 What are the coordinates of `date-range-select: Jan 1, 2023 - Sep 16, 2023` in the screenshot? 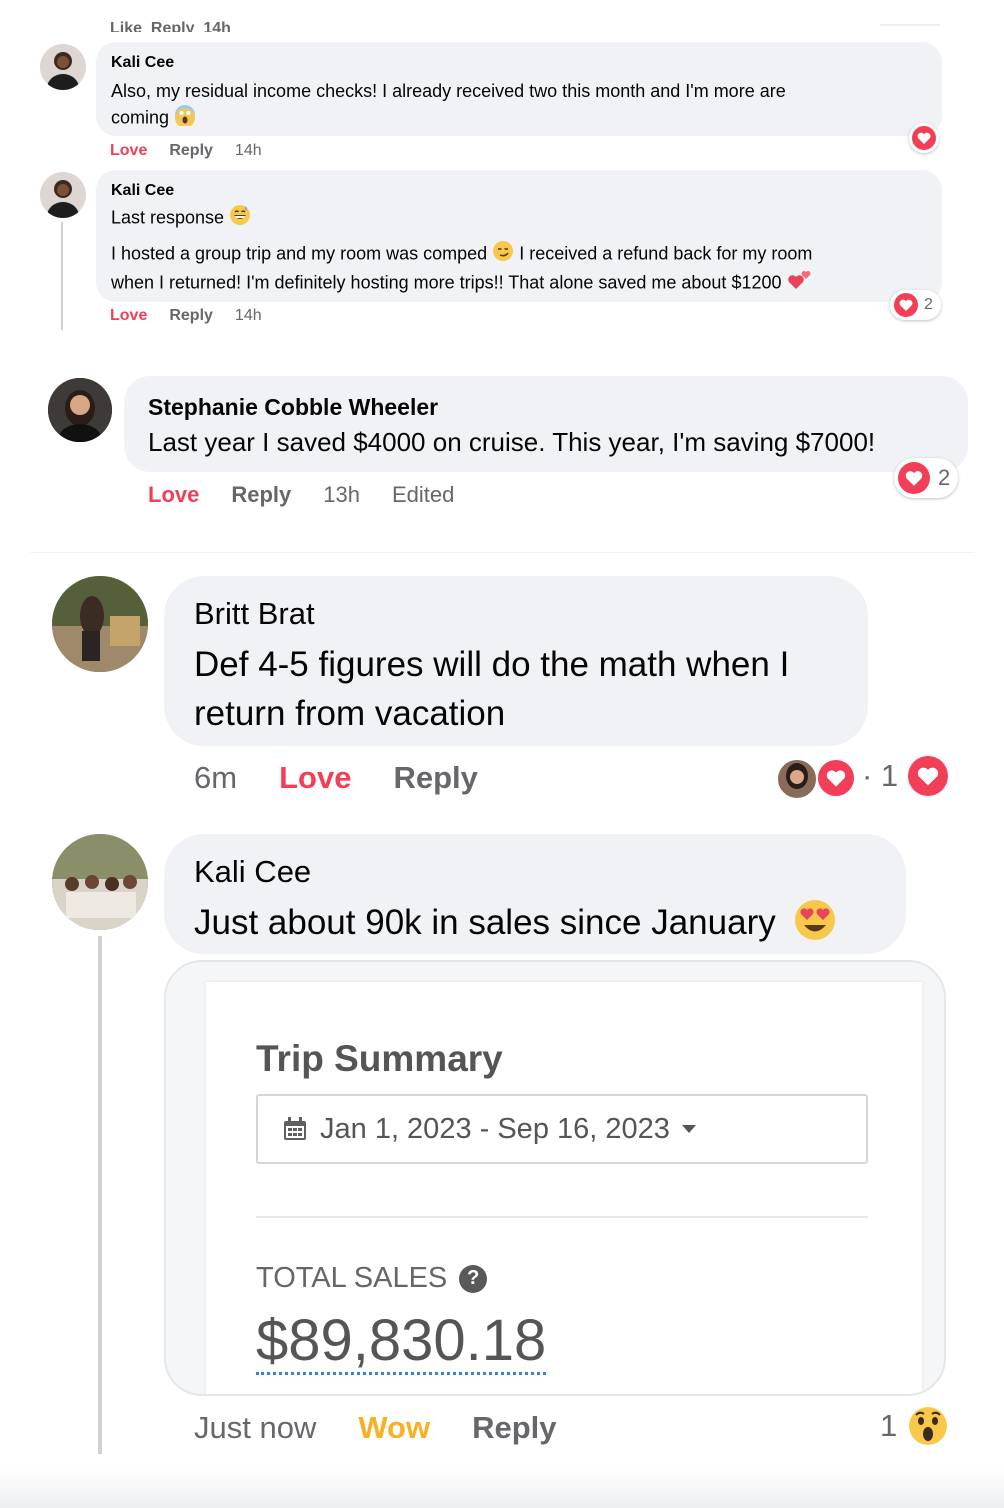 It's located at (562, 1129).